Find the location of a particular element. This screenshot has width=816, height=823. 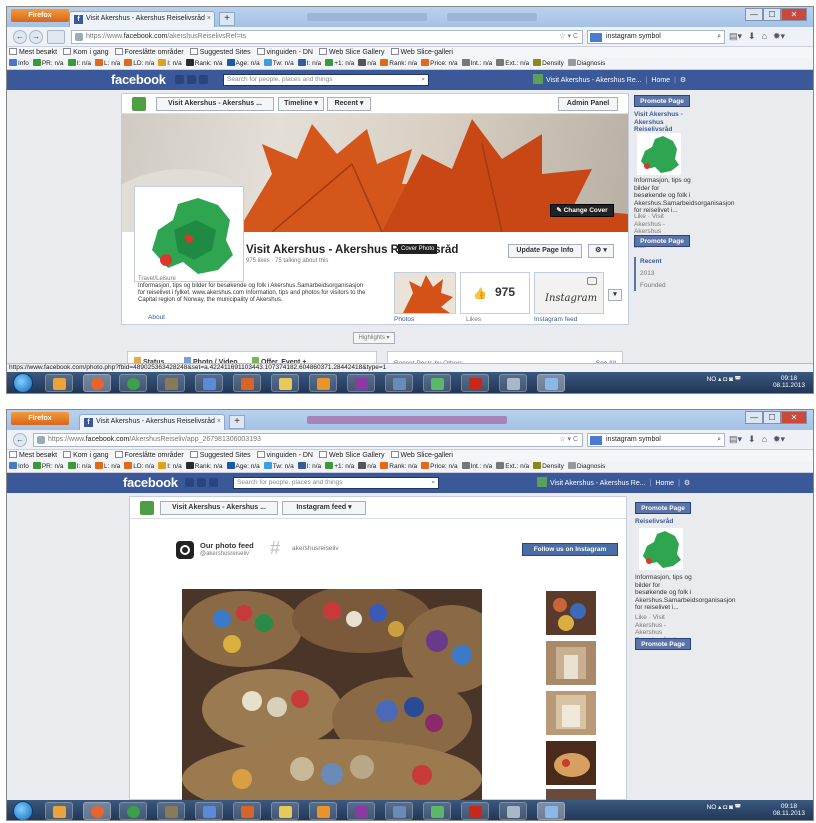

addon-icon: ✹▾ is located at coordinates (779, 36).